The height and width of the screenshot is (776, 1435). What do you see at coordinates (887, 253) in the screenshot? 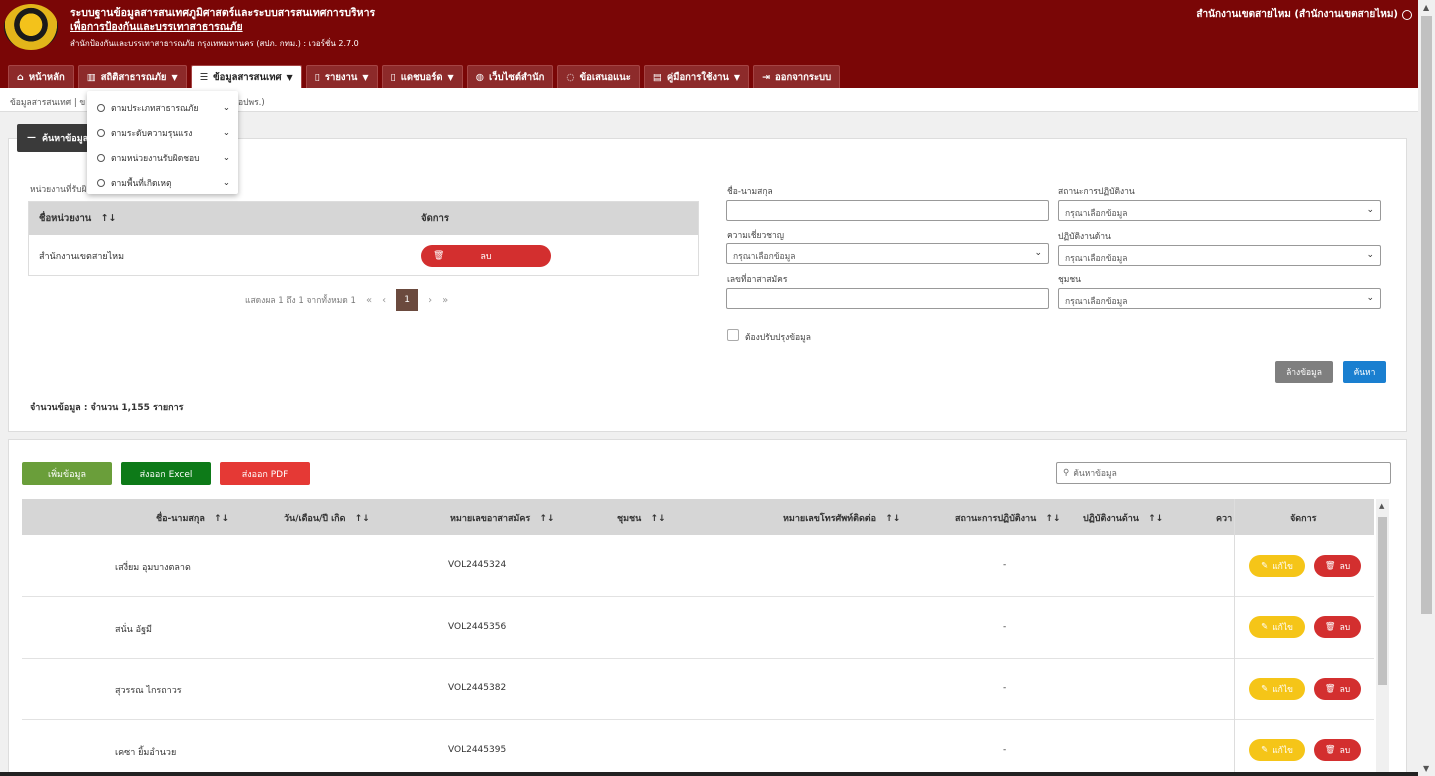
I see `expertise-select: กรุณาเลือกข้อมูล ⌄` at bounding box center [887, 253].